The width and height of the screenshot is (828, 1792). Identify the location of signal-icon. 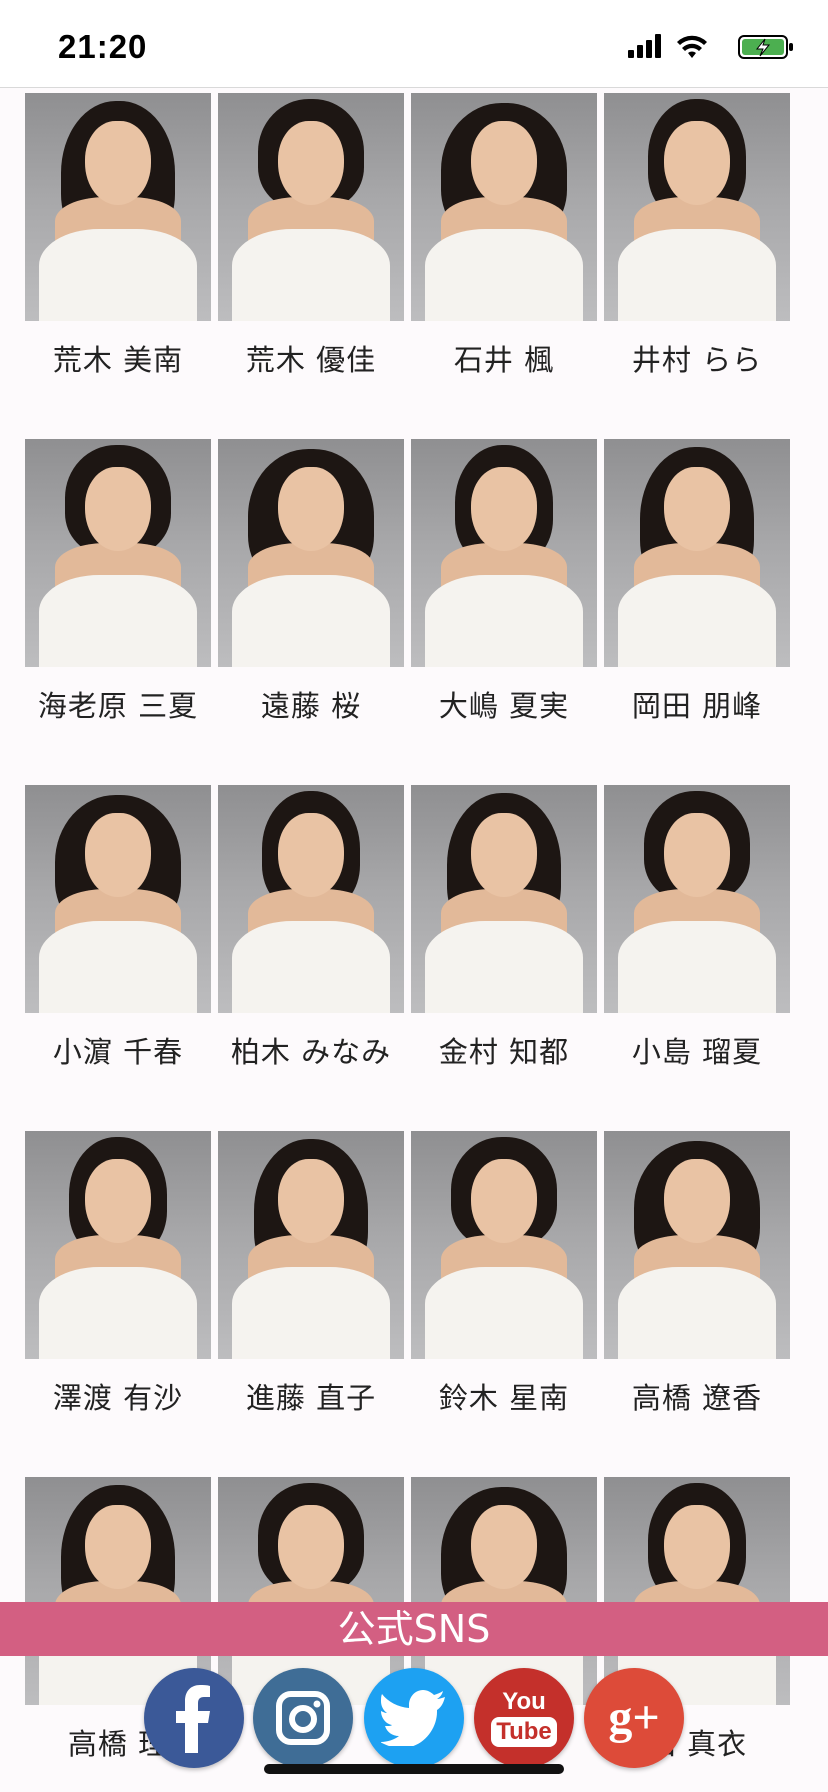
(644, 46).